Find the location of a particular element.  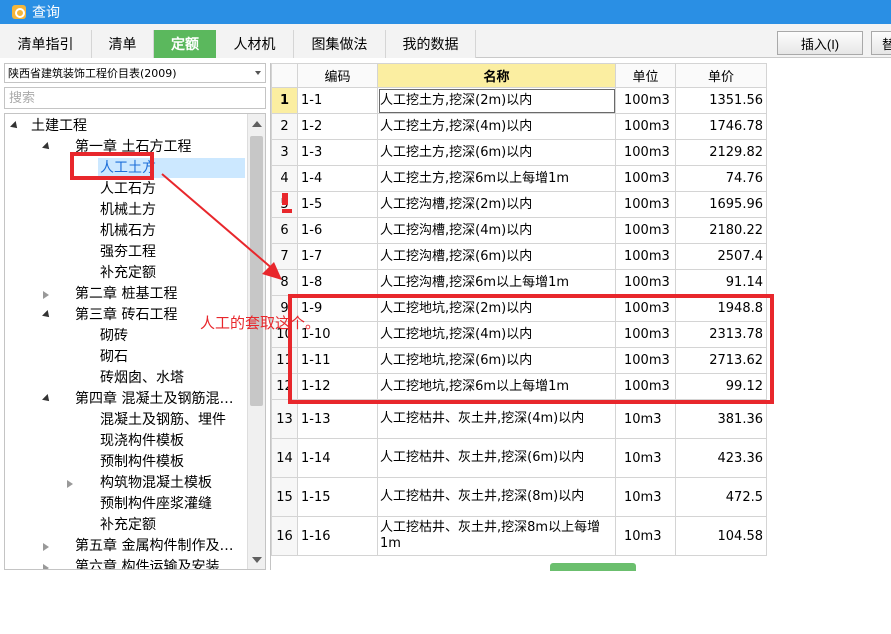

cell-code: 1-8 is located at coordinates (337, 282).